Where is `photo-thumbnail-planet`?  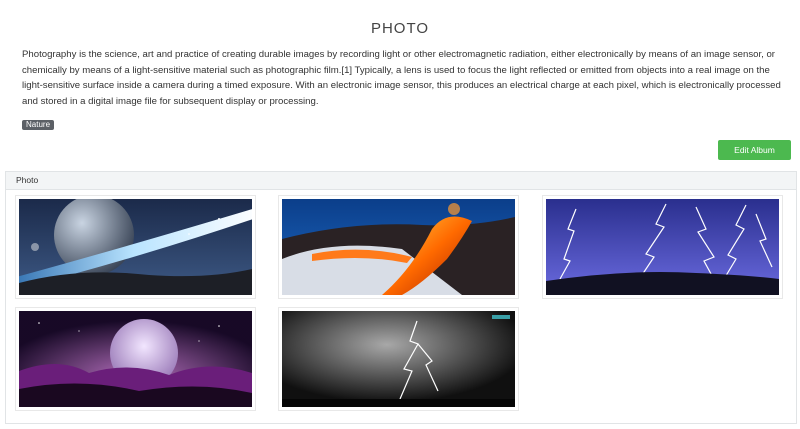 photo-thumbnail-planet is located at coordinates (135, 247).